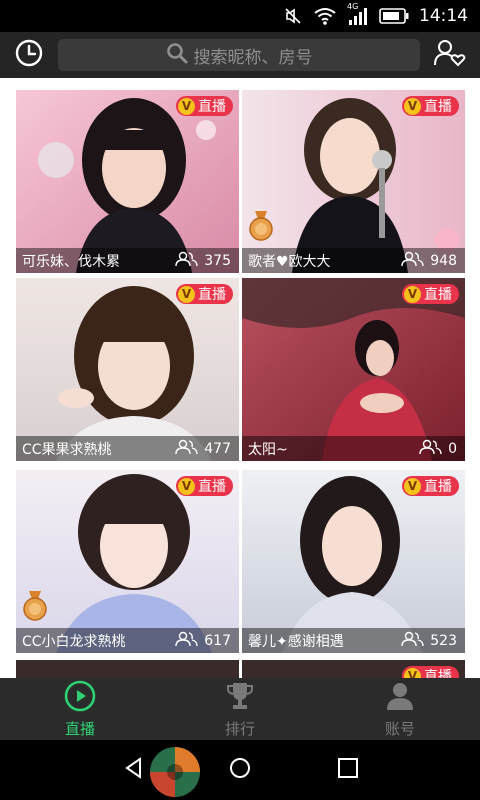 This screenshot has width=480, height=800. I want to click on clock-time: 14:14, so click(443, 16).